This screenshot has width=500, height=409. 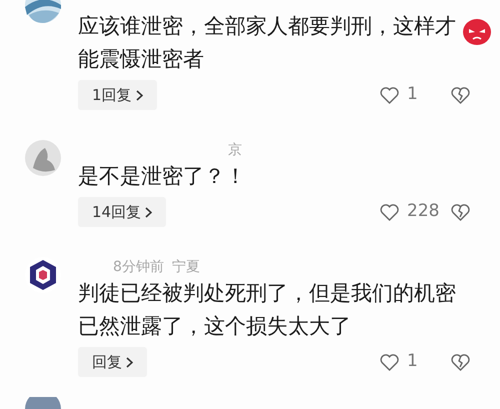 What do you see at coordinates (112, 362) in the screenshot?
I see `replies-button: 回复` at bounding box center [112, 362].